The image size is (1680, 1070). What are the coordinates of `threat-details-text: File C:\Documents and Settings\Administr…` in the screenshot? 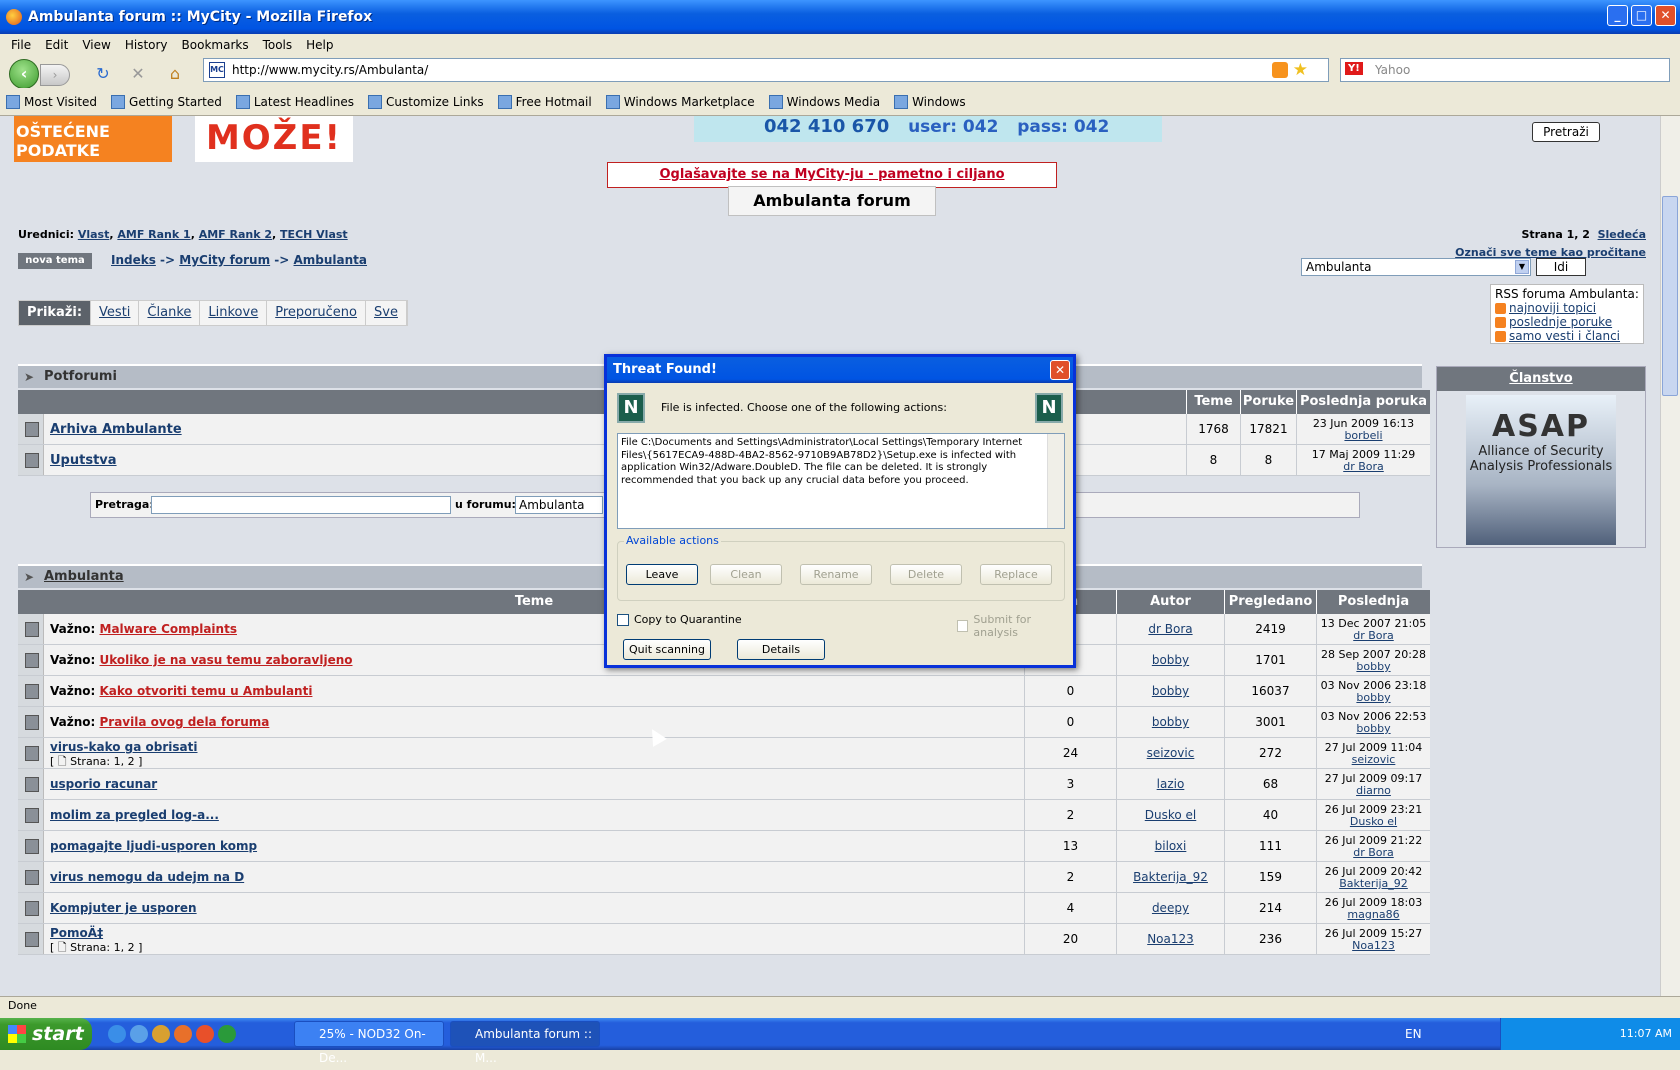 It's located at (841, 481).